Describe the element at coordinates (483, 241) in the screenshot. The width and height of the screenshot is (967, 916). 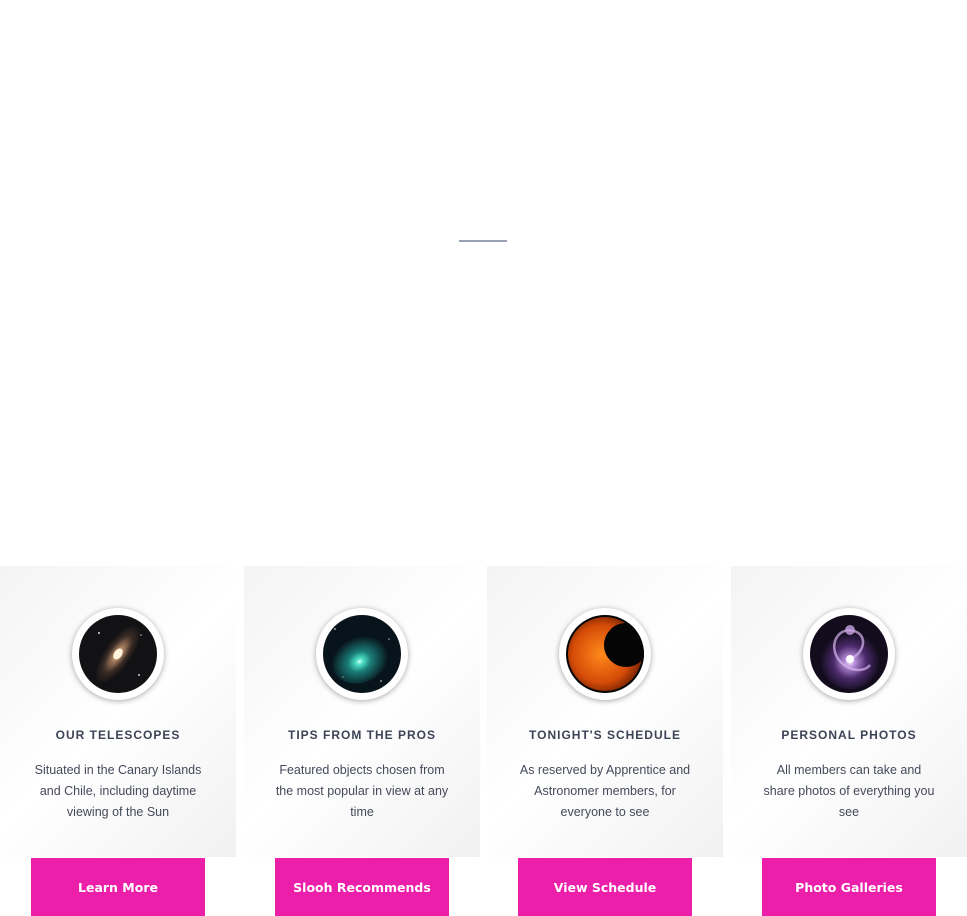
I see `section-divider` at that location.